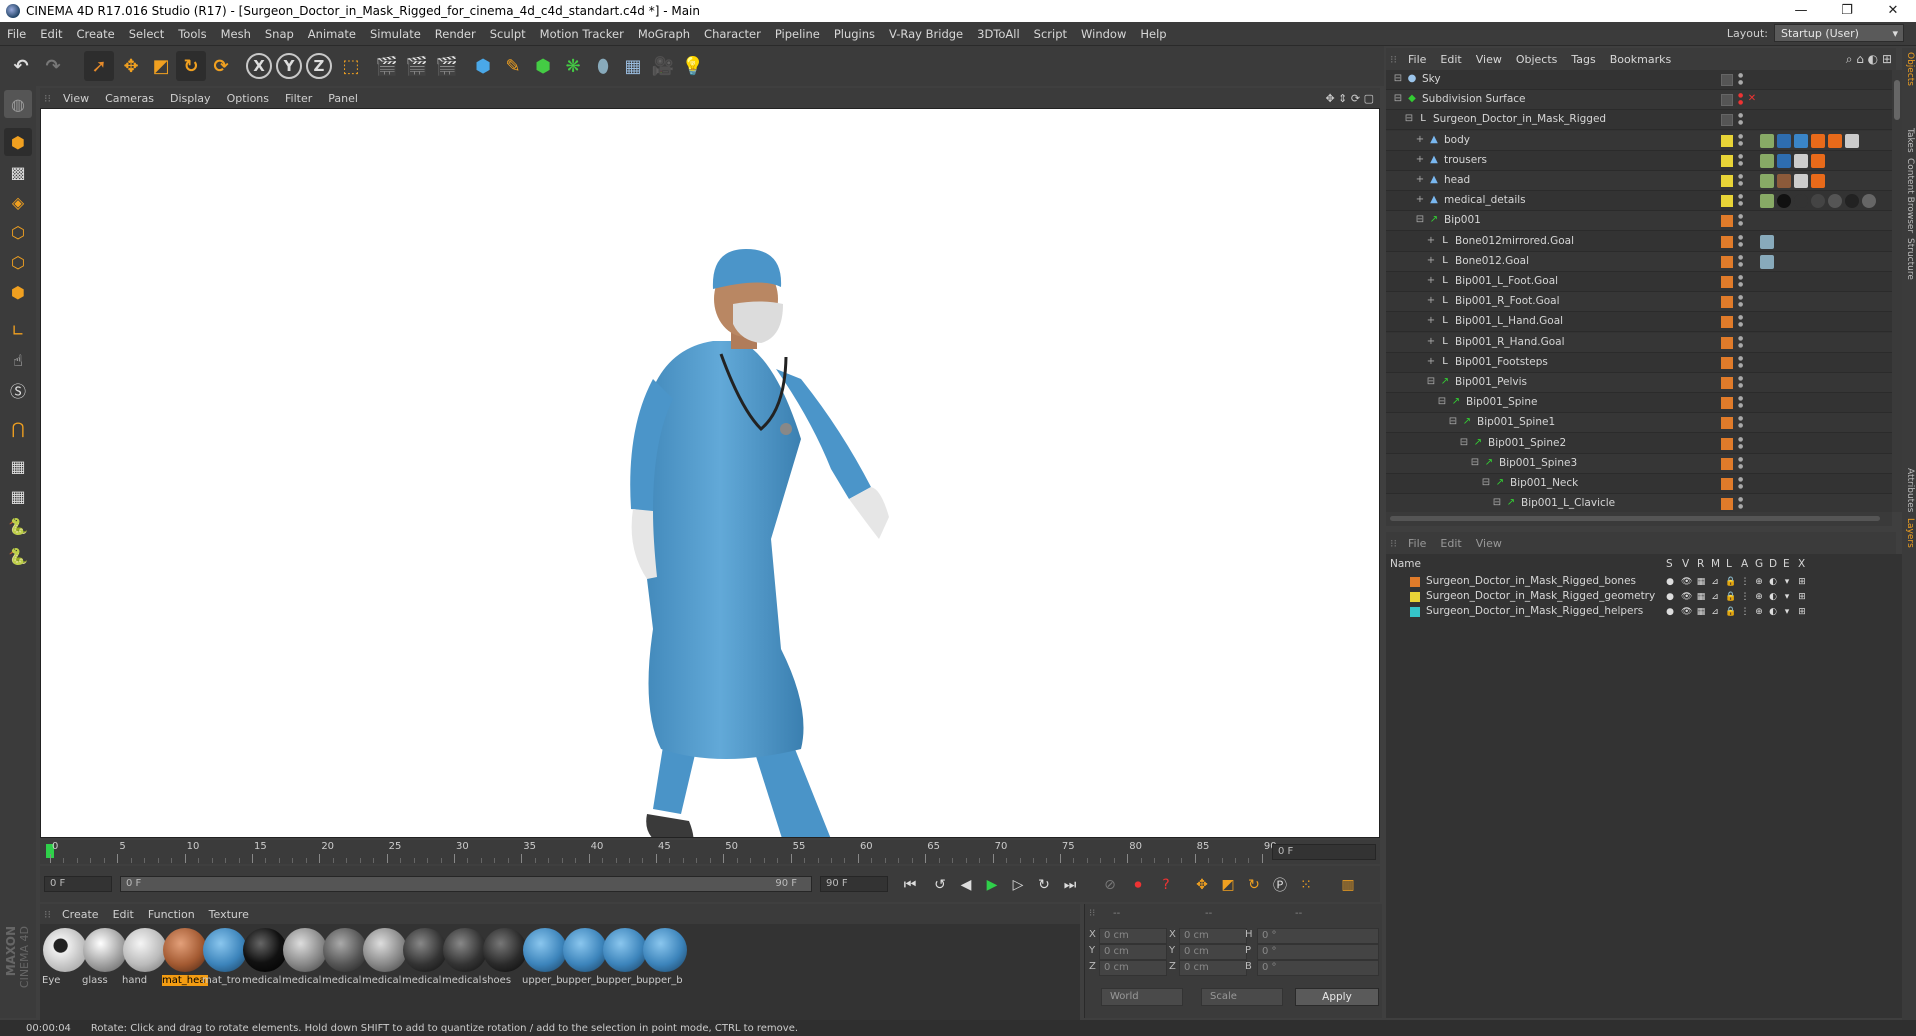 This screenshot has height=1036, width=1916. Describe the element at coordinates (1639, 443) in the screenshot. I see `object-row: ⊟ ↗ Bip001_Spine2 ● ●` at that location.